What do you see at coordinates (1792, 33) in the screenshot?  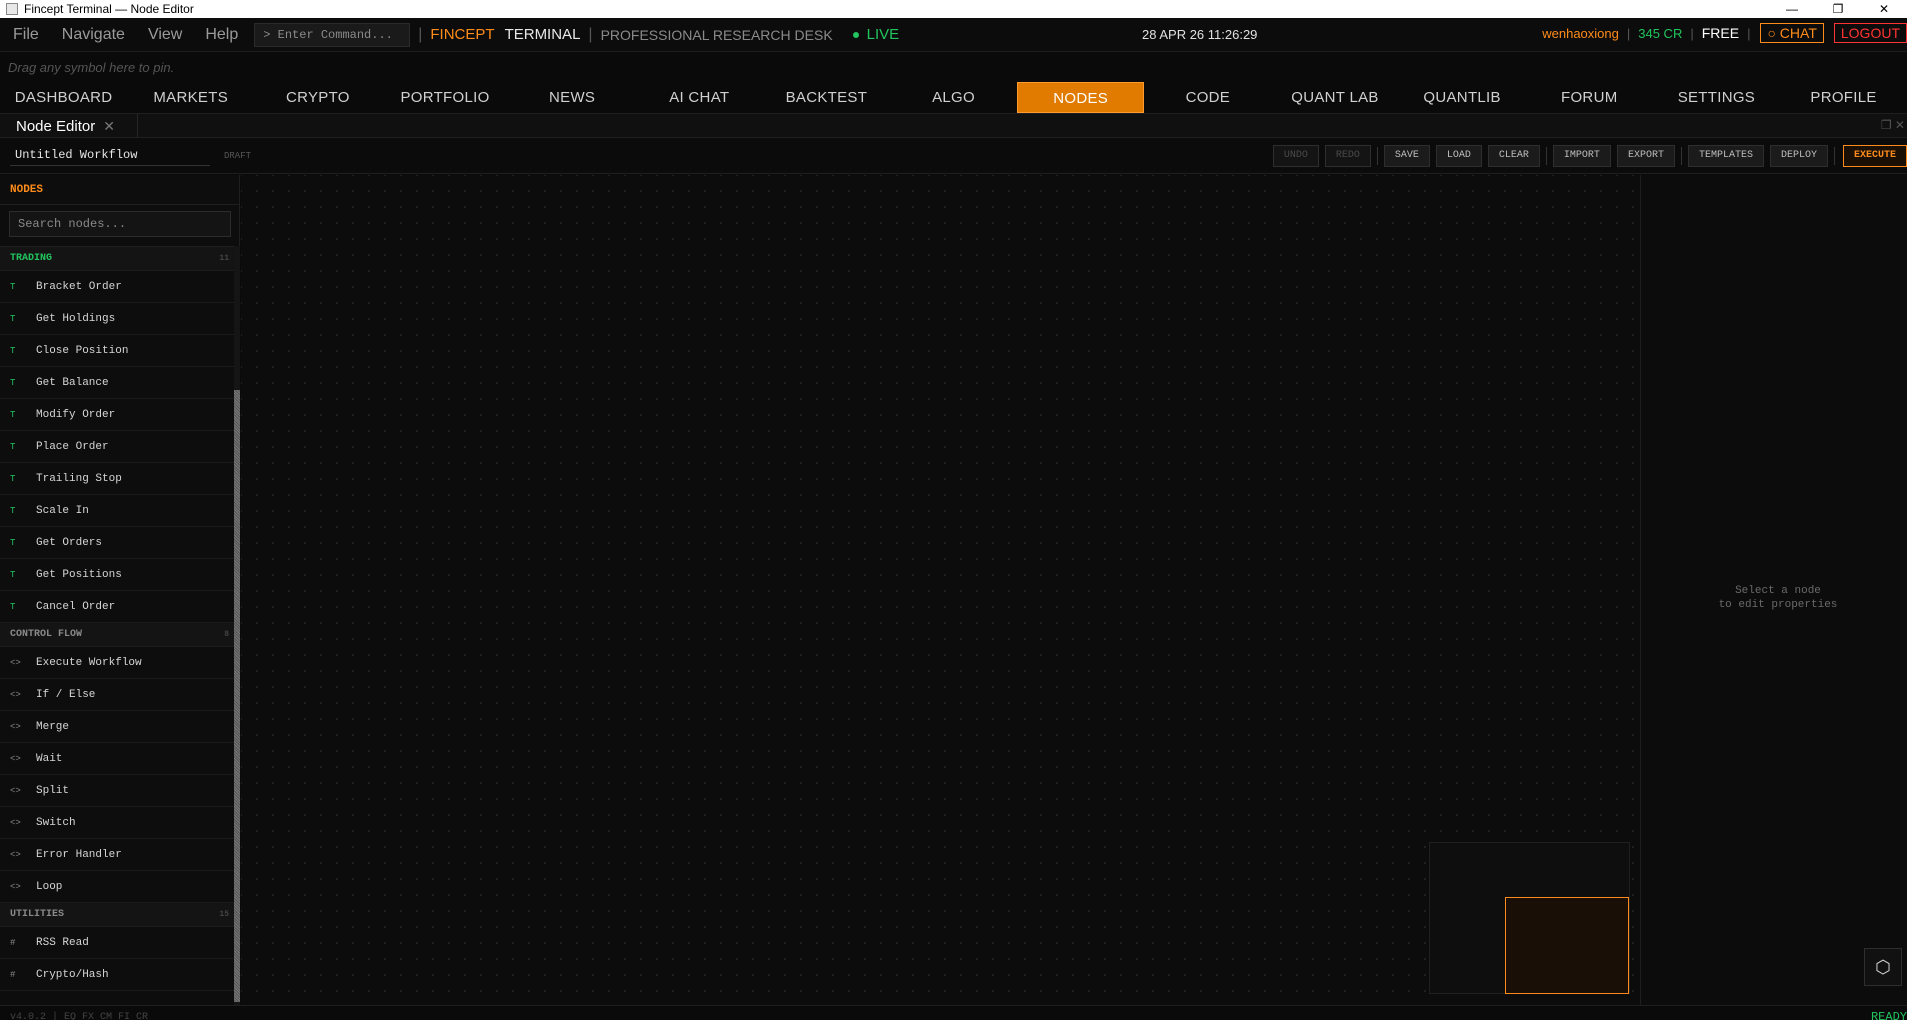 I see `chat-button: ○ CHAT` at bounding box center [1792, 33].